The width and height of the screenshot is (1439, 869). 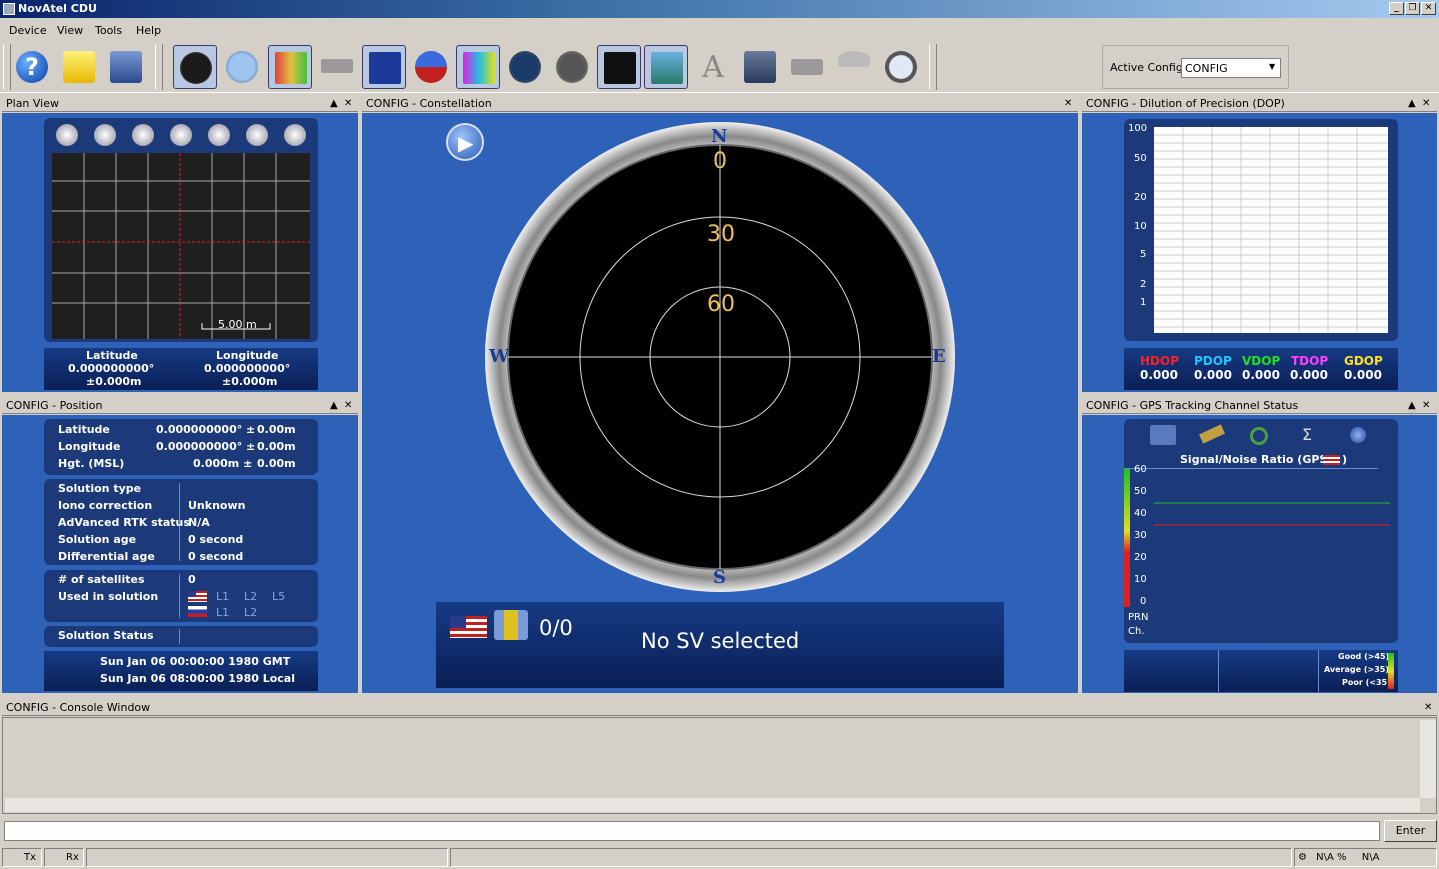 I want to click on scale-label: 5.00 m, so click(x=237, y=324).